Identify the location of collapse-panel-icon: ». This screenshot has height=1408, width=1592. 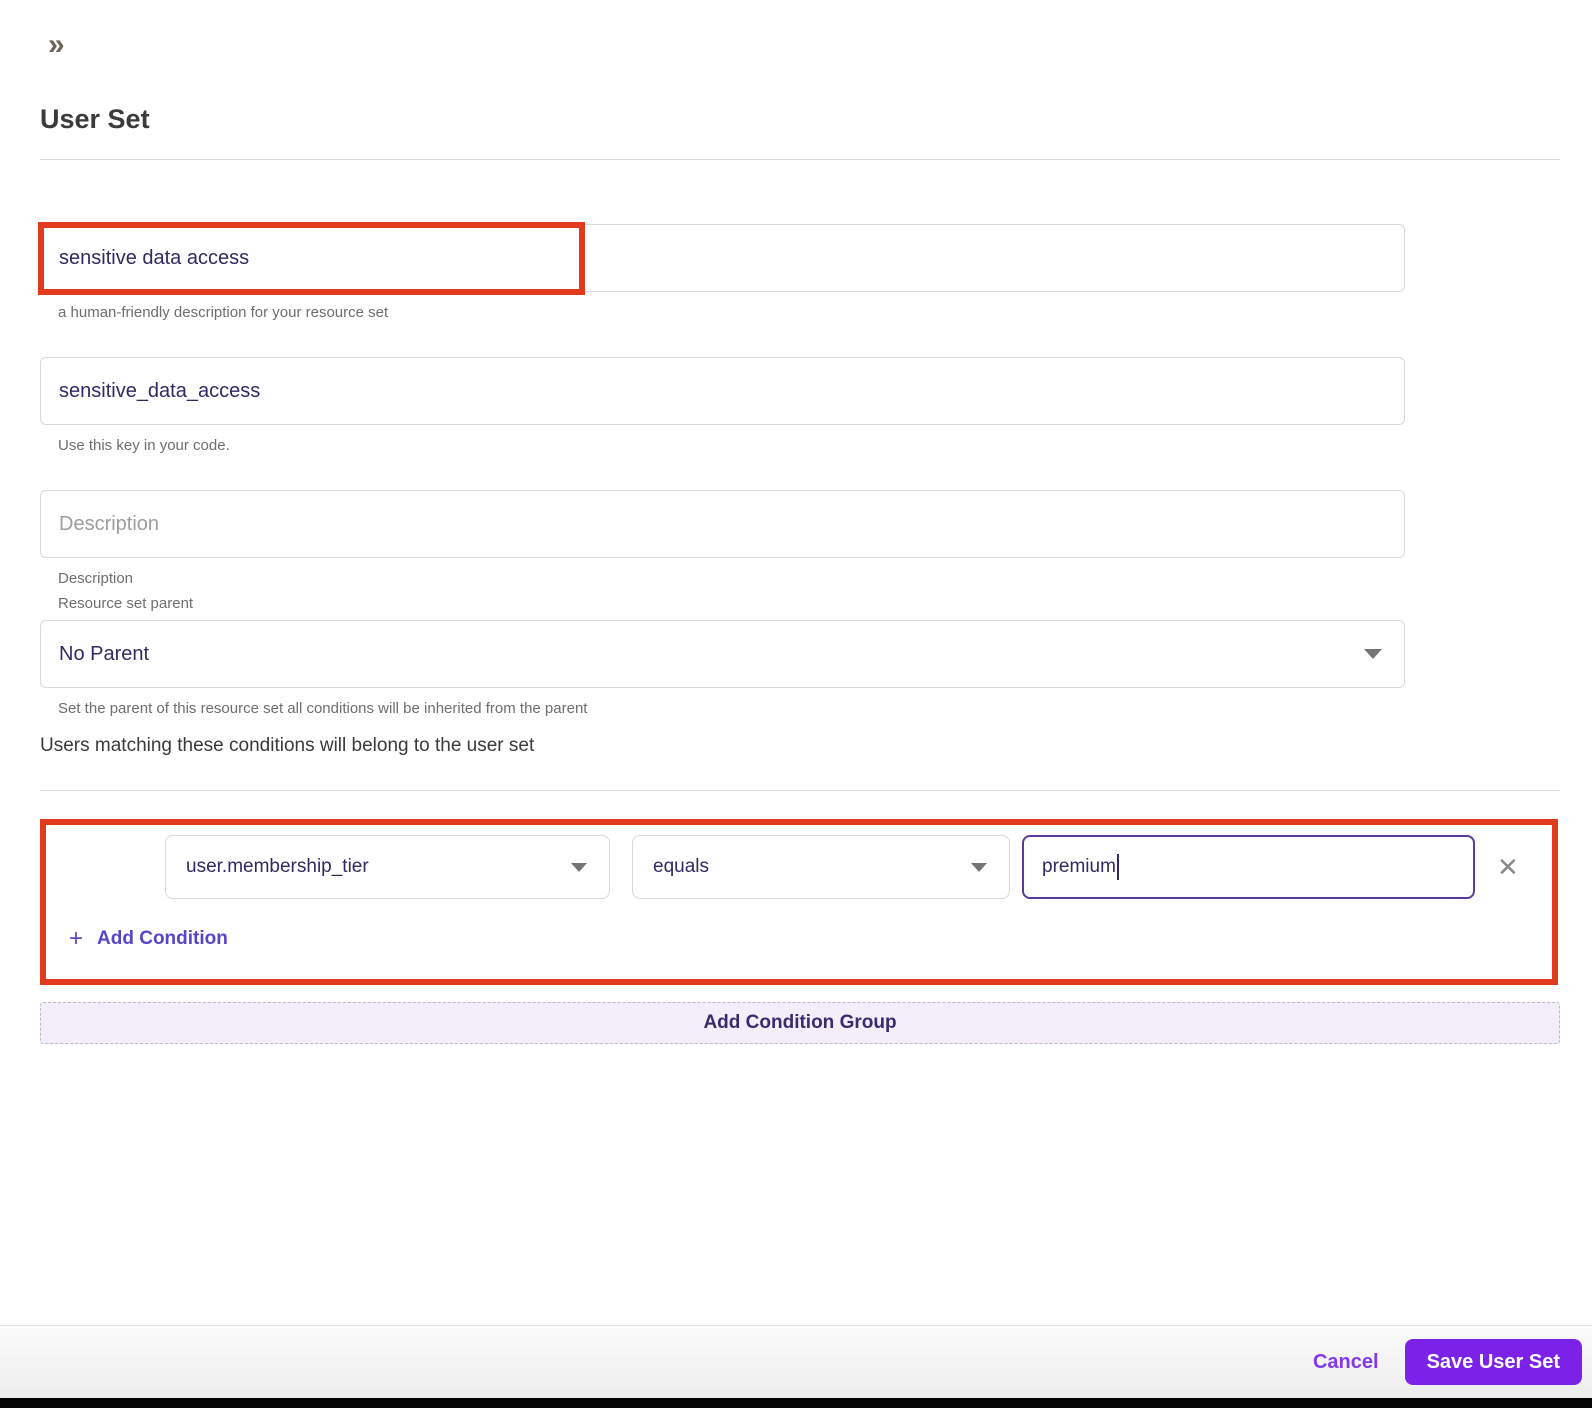
(65, 45).